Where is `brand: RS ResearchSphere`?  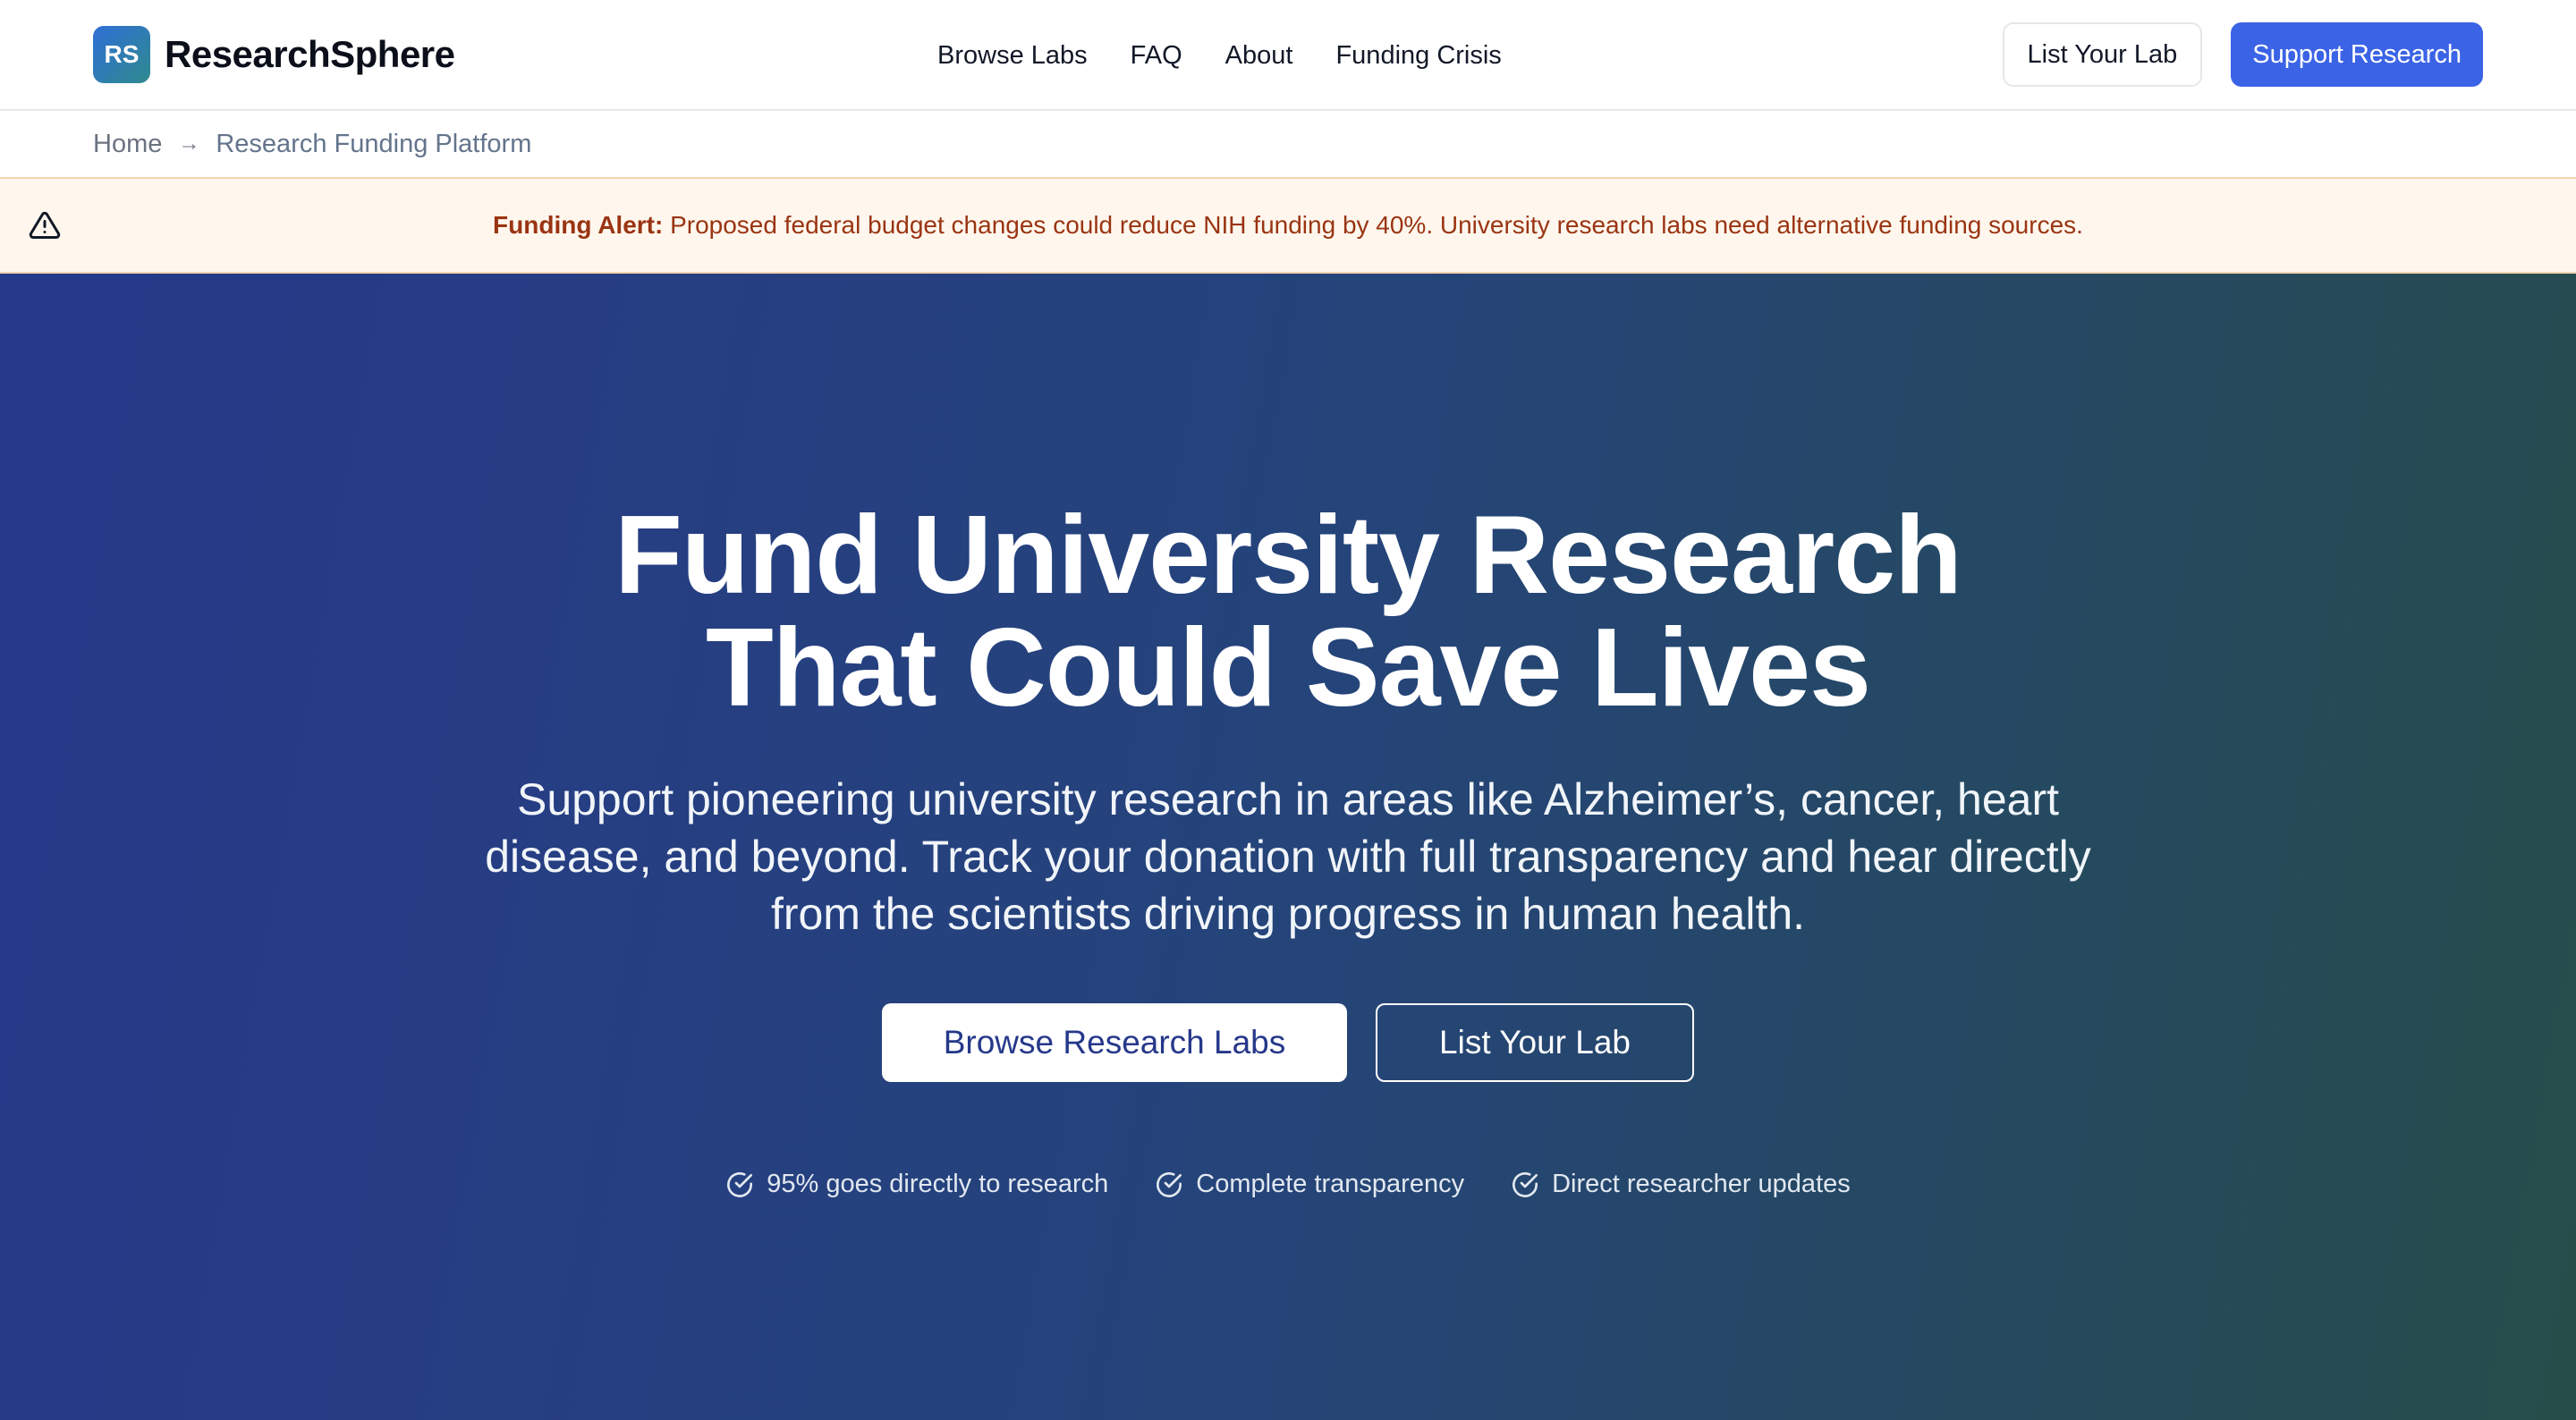 brand: RS ResearchSphere is located at coordinates (274, 55).